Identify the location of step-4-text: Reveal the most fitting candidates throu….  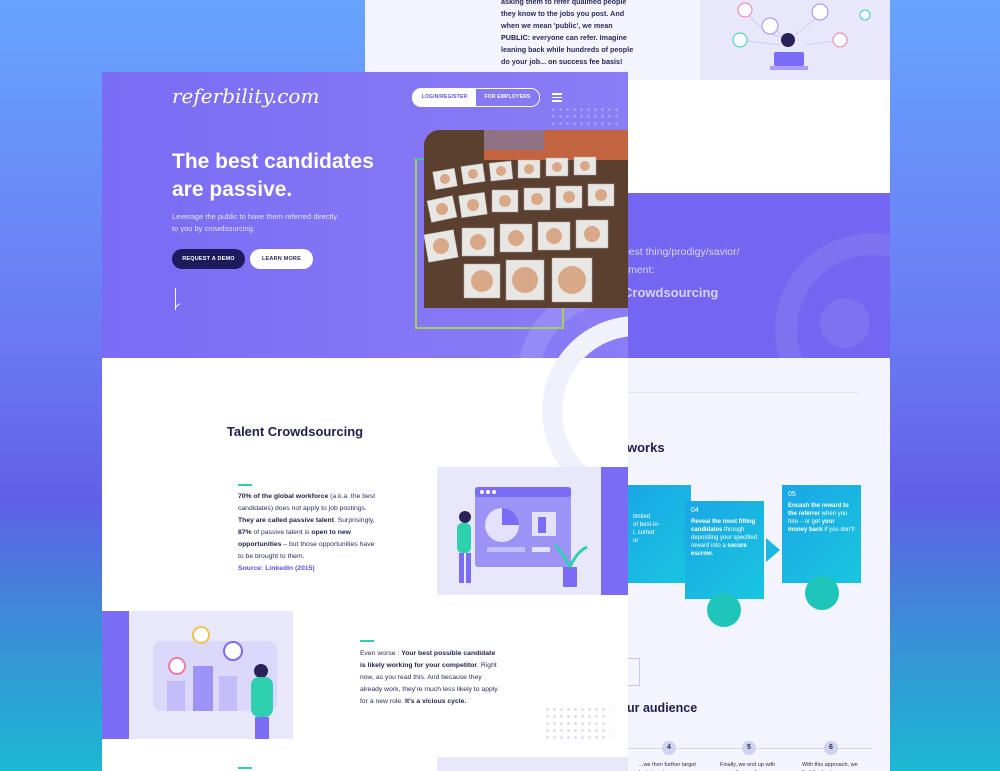
(724, 538).